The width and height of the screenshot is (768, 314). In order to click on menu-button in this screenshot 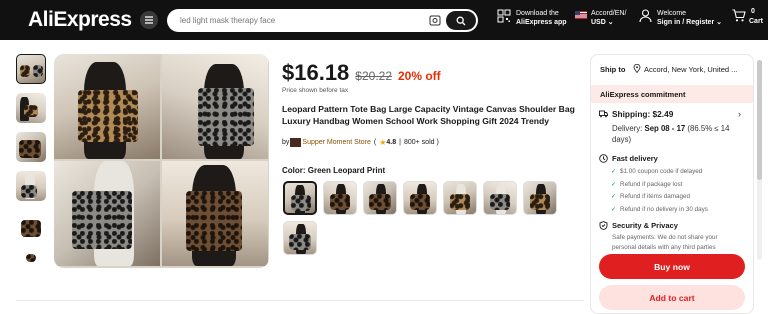, I will do `click(149, 20)`.